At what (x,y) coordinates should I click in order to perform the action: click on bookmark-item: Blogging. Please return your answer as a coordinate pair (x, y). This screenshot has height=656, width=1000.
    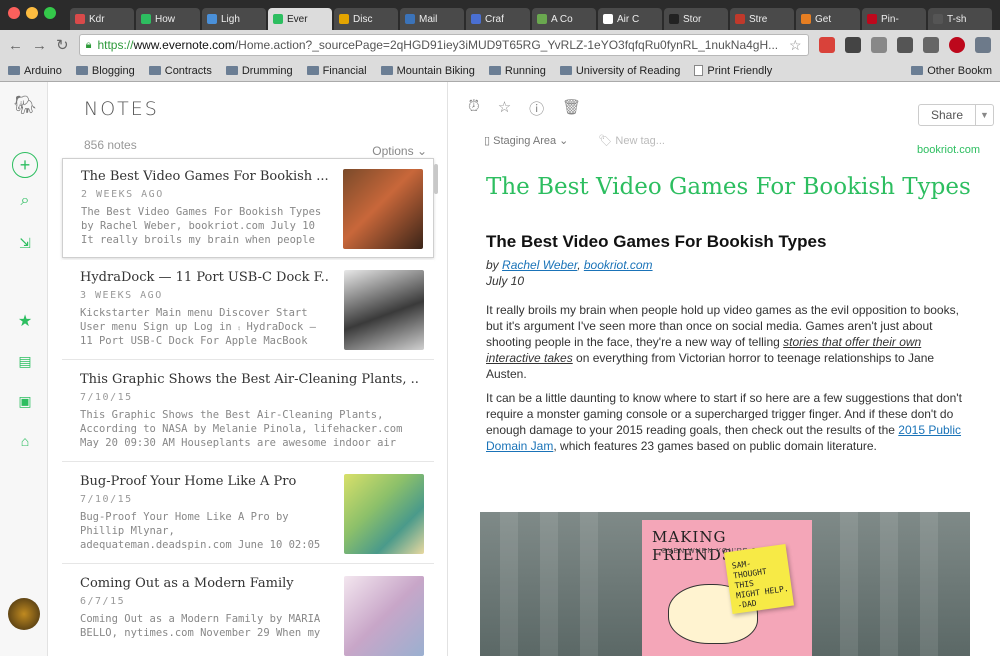
    Looking at the image, I should click on (105, 70).